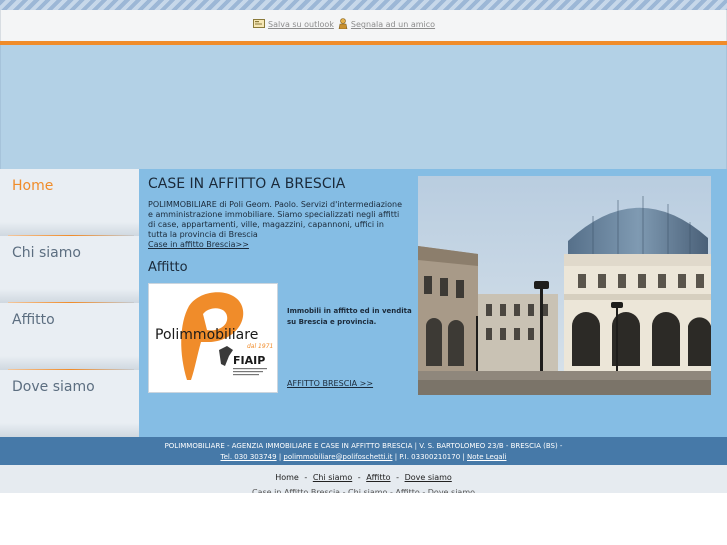 This screenshot has width=727, height=545. I want to click on sidebar-nav: Home Chi siamo Affitto Dove siamo, so click(69, 303).